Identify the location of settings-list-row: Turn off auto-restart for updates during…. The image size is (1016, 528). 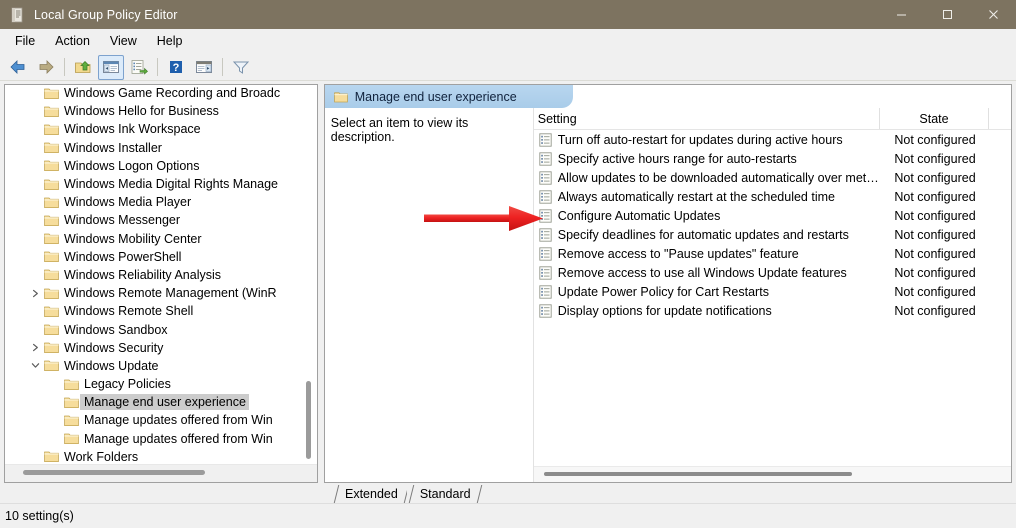
(772, 139).